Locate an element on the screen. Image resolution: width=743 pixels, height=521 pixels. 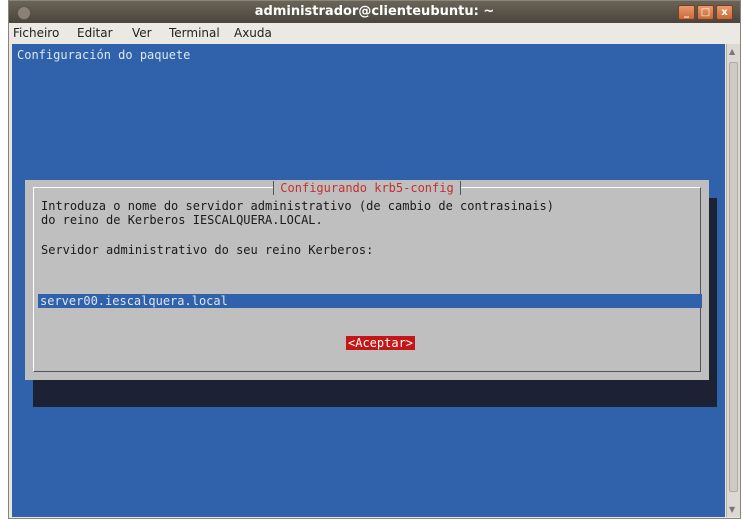
window-title: administrador@clienteubuntu: ~ is located at coordinates (374, 11).